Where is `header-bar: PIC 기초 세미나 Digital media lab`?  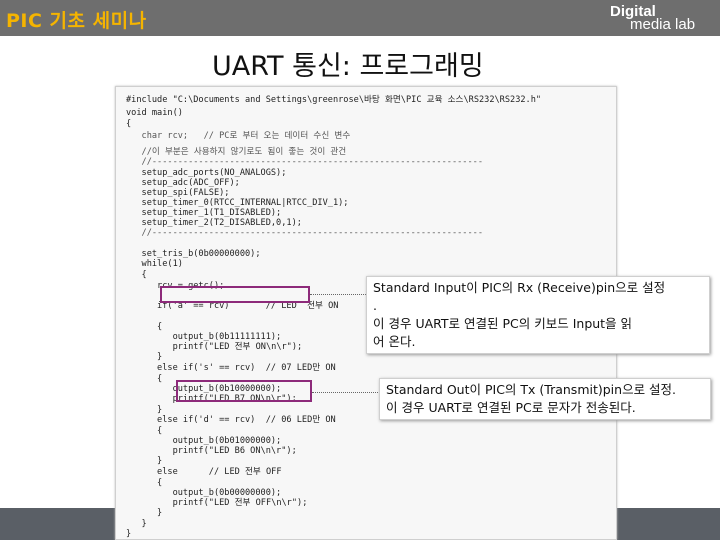
header-bar: PIC 기초 세미나 Digital media lab is located at coordinates (360, 18).